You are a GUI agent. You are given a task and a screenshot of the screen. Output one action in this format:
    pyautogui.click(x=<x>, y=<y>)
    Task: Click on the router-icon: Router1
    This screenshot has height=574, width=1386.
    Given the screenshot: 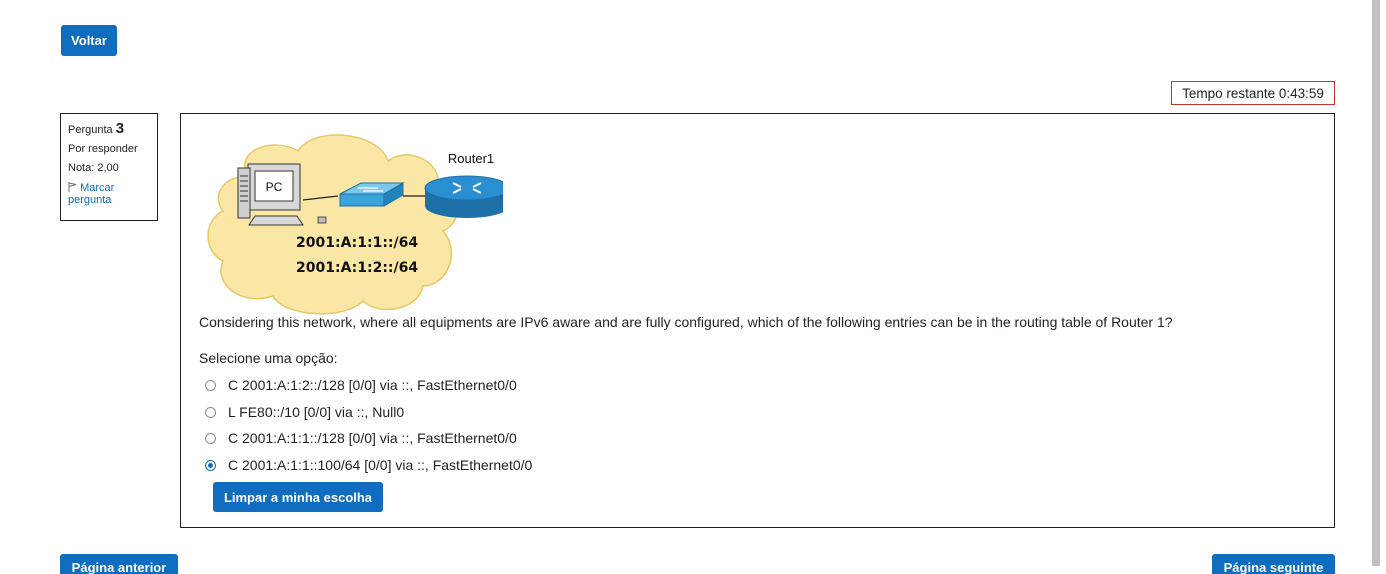 What is the action you would take?
    pyautogui.click(x=463, y=184)
    